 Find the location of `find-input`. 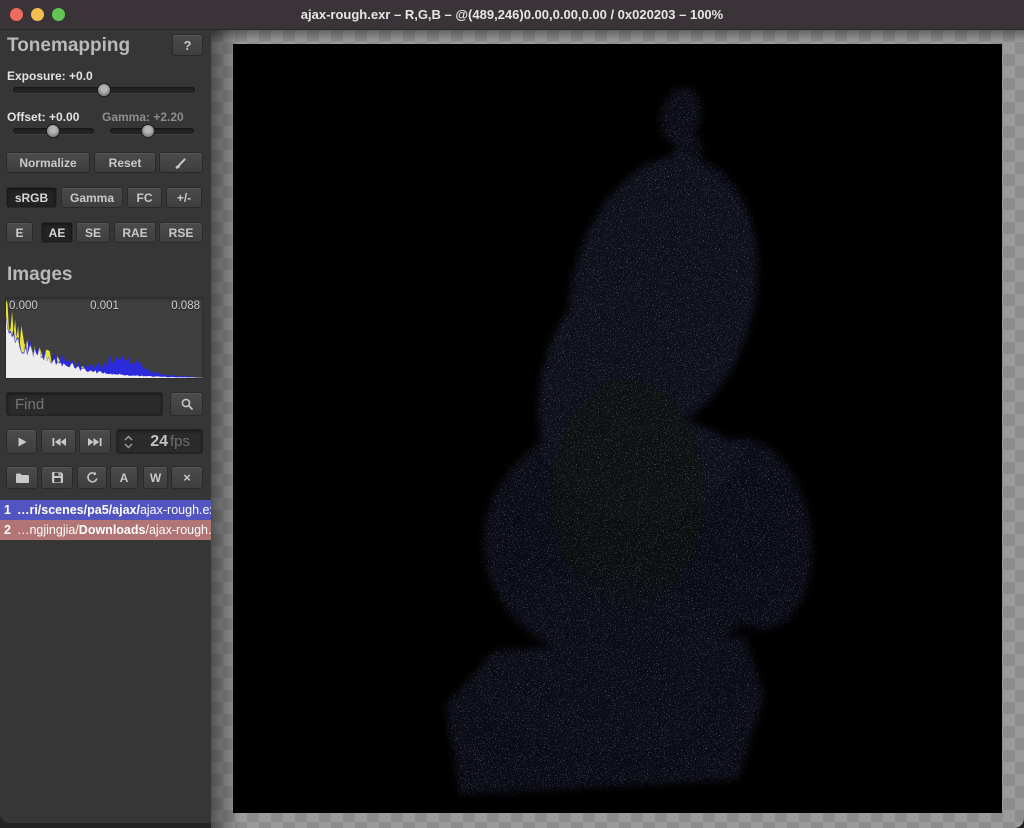

find-input is located at coordinates (84, 404).